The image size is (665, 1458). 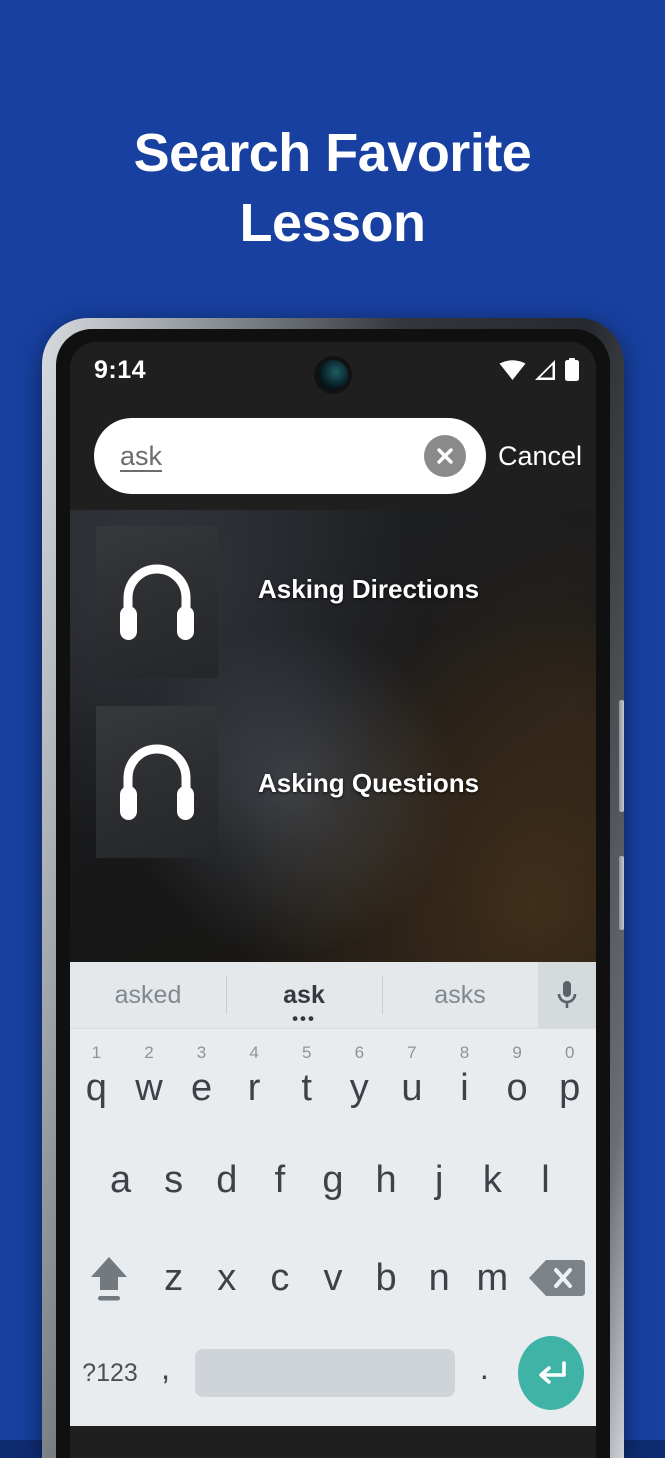 I want to click on key-label: u, so click(x=412, y=1088).